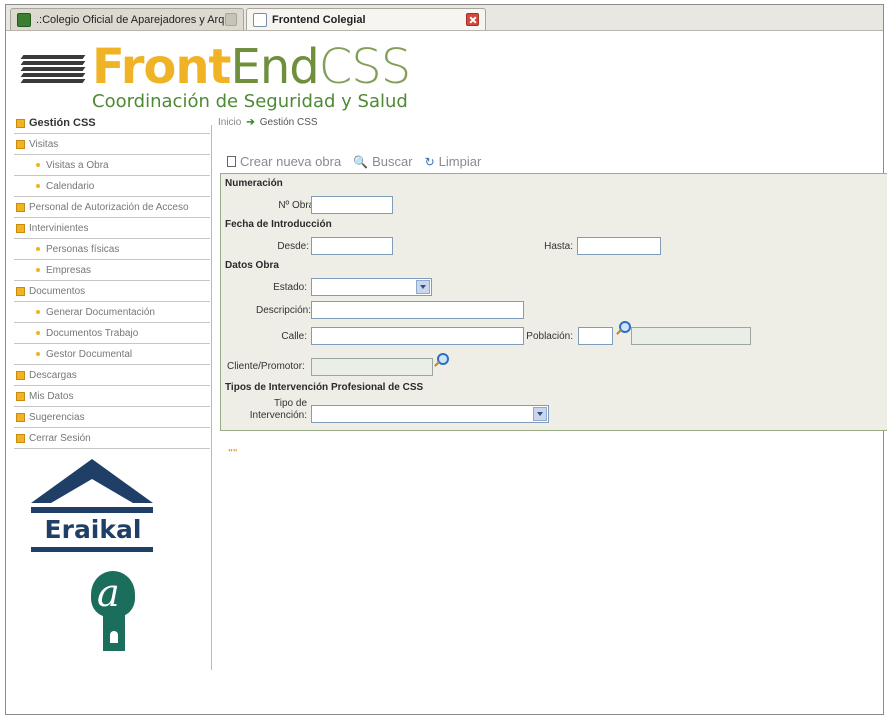 This screenshot has width=887, height=717. I want to click on sidebar-item-empresas: Empresas, so click(112, 270).